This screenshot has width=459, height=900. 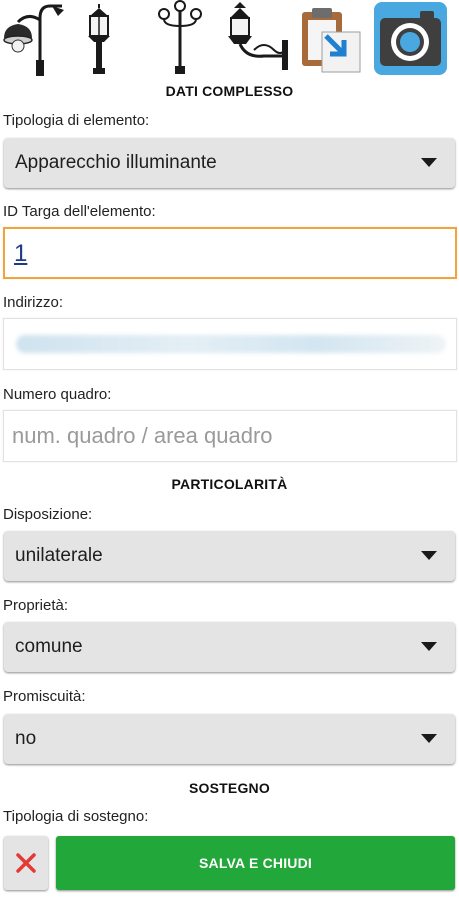 I want to click on lantern-lamp-icon, so click(x=99, y=39).